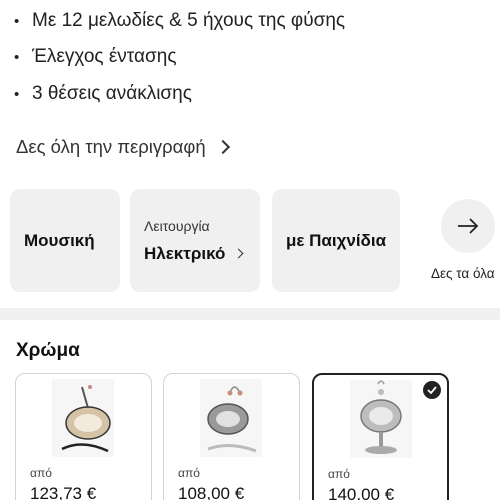  I want to click on feature-item: • 3 θέσεις ανάκλισης, so click(103, 94).